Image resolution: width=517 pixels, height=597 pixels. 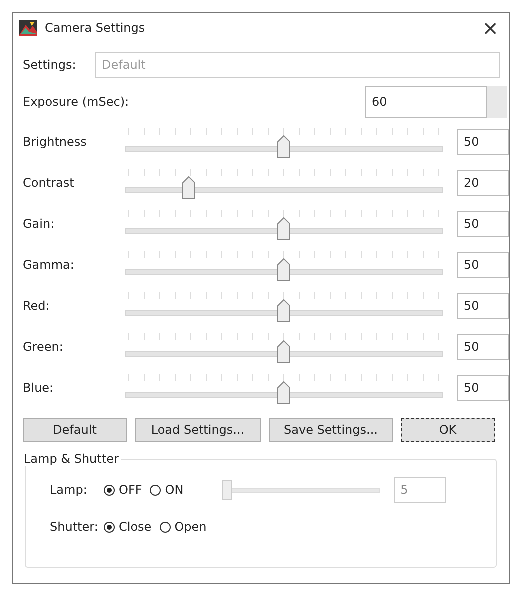 What do you see at coordinates (123, 490) in the screenshot?
I see `radio-option: OFF` at bounding box center [123, 490].